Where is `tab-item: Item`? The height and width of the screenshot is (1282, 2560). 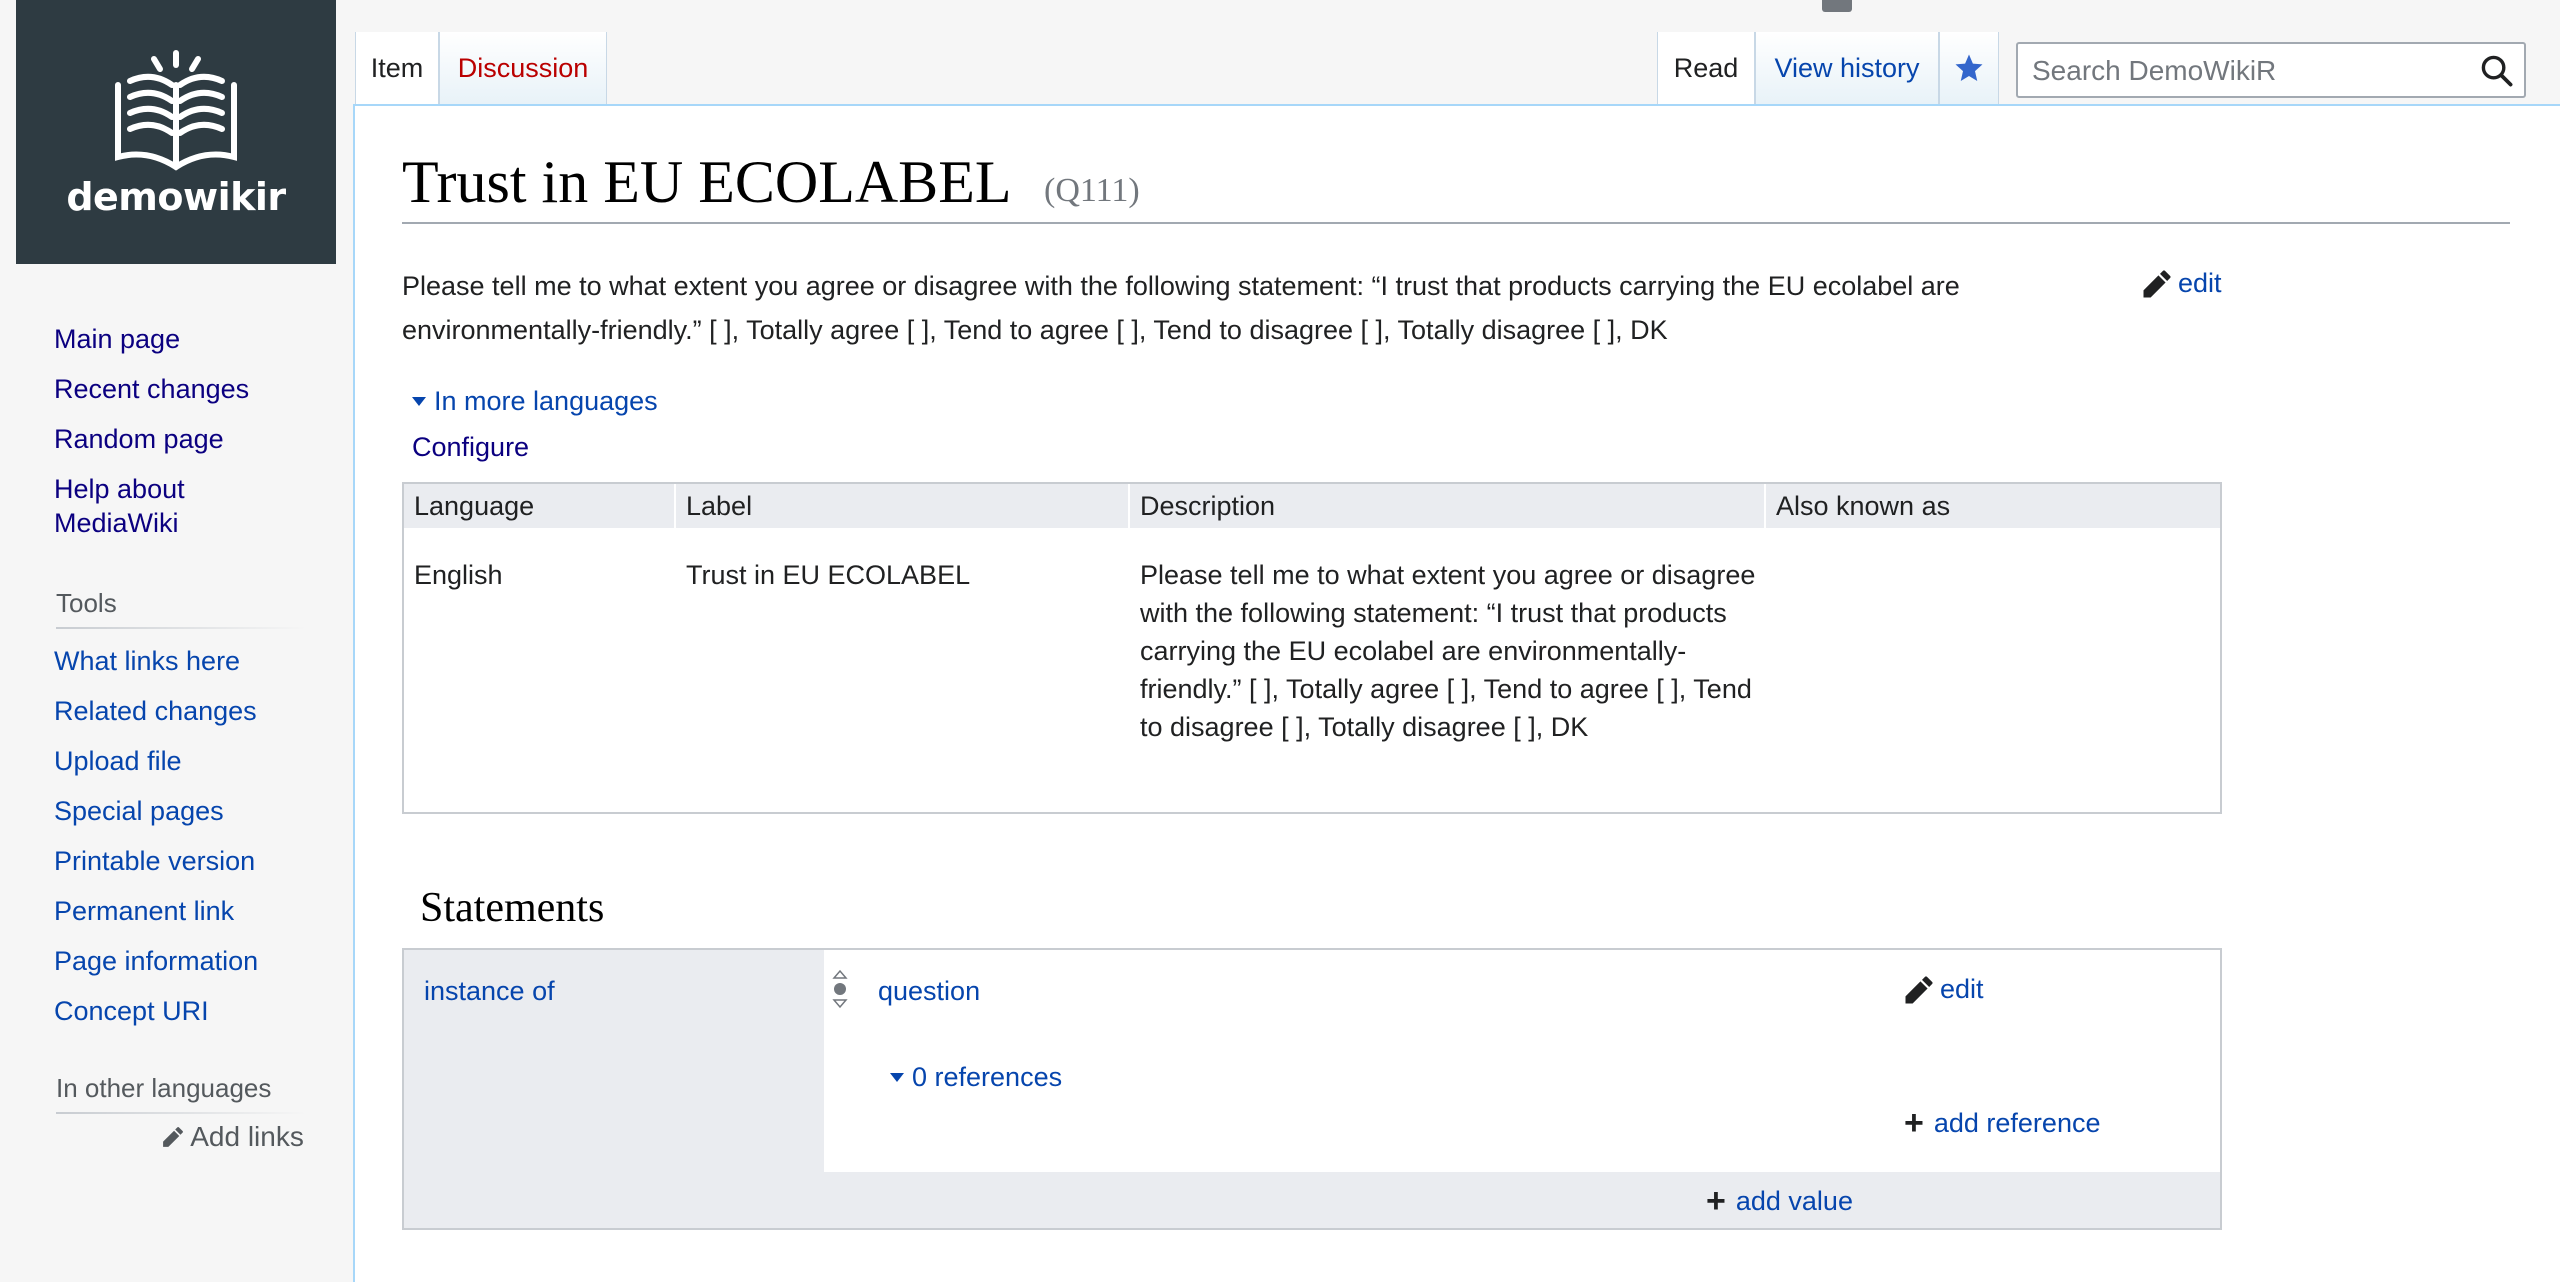
tab-item: Item is located at coordinates (397, 68).